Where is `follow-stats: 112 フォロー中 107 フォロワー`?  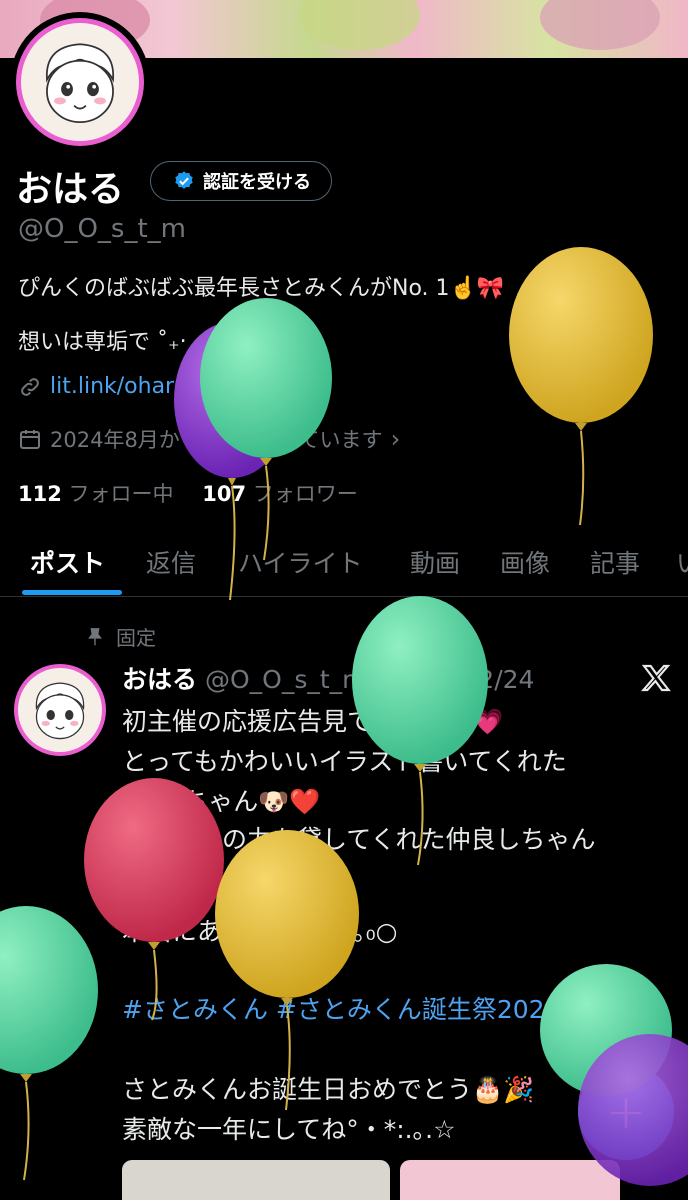
follow-stats: 112 フォロー中 107 フォロワー is located at coordinates (188, 493).